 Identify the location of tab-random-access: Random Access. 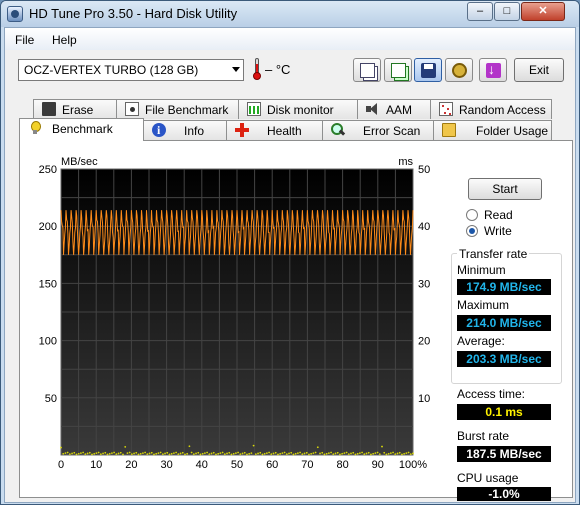
(491, 109).